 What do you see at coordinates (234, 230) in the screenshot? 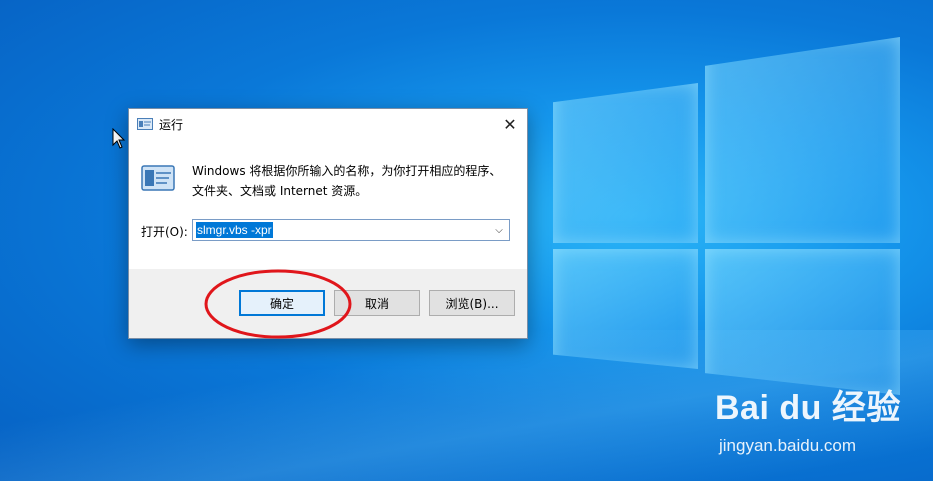
I see `open-input: slmgr.vbs -xpr` at bounding box center [234, 230].